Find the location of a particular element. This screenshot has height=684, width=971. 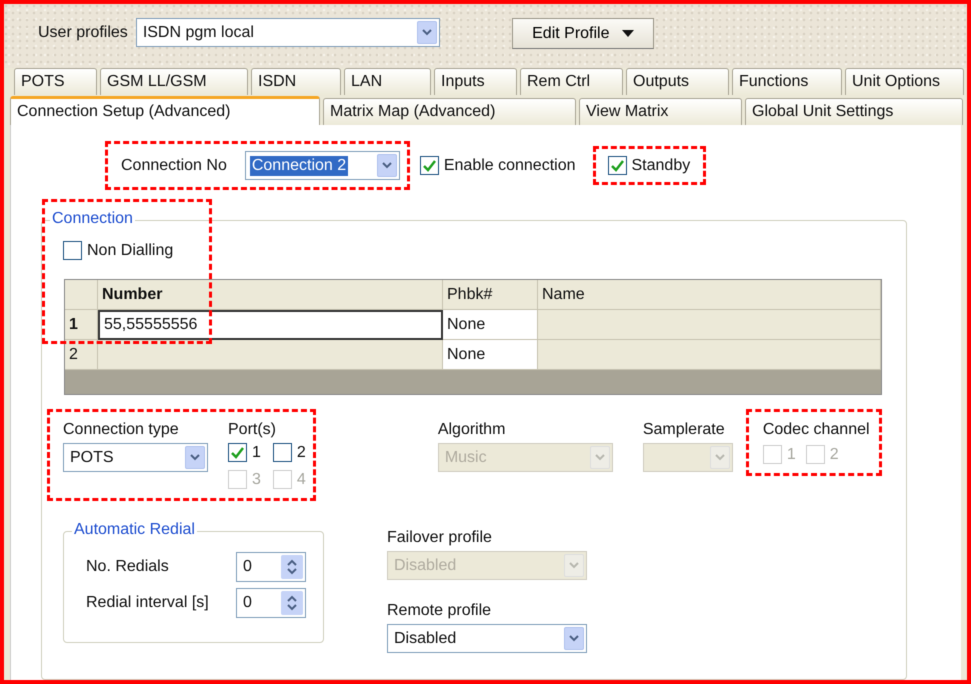

column-header: Name is located at coordinates (709, 295).